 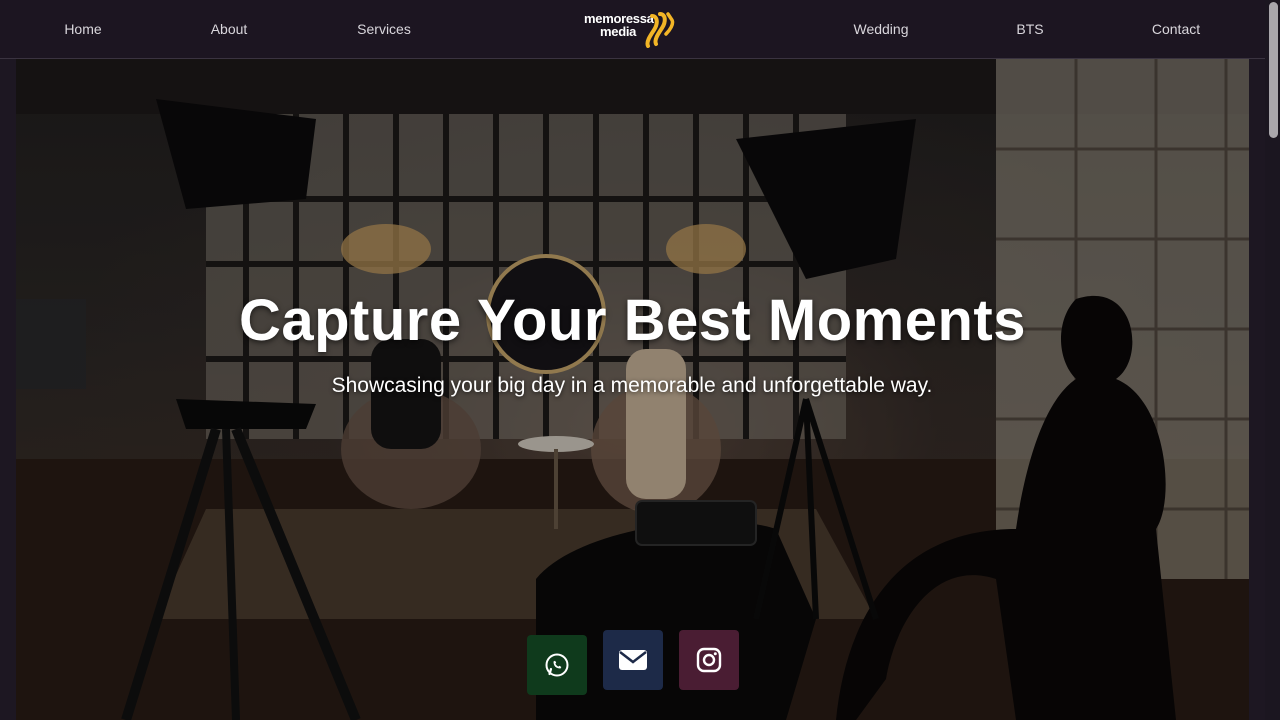 What do you see at coordinates (1176, 29) in the screenshot?
I see `nav-link-contact: Contact` at bounding box center [1176, 29].